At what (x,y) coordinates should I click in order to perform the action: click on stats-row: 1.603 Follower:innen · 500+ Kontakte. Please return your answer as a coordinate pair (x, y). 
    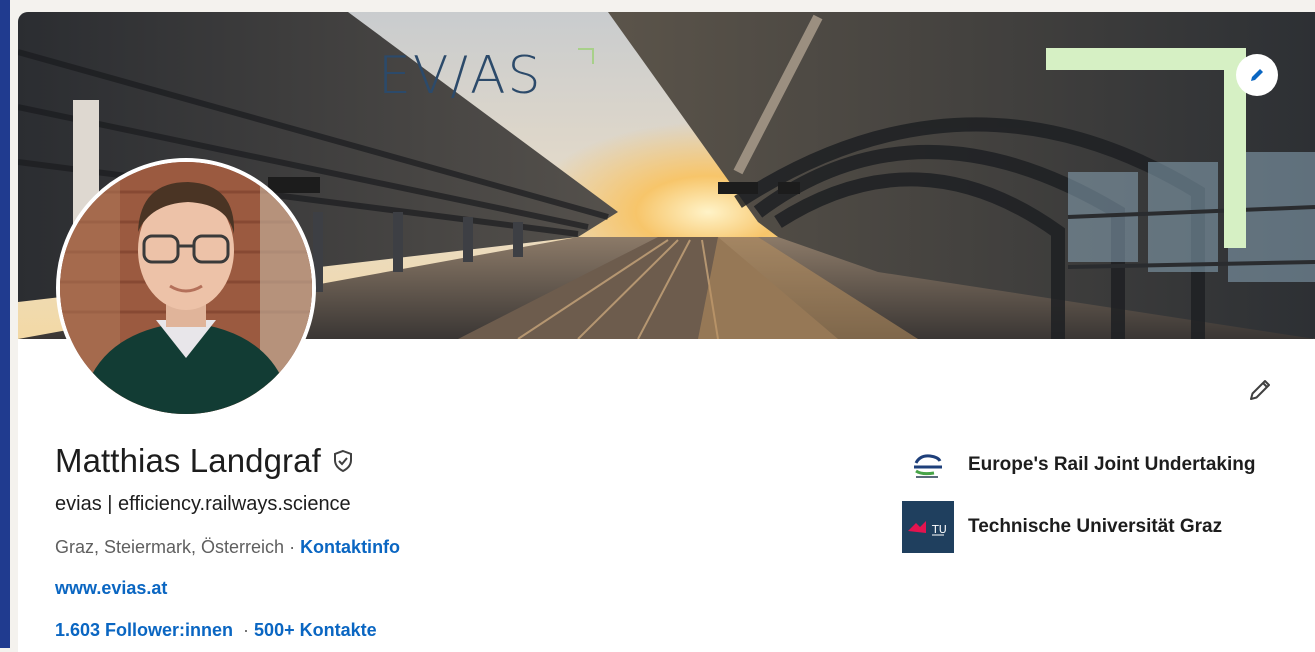
    Looking at the image, I should click on (216, 630).